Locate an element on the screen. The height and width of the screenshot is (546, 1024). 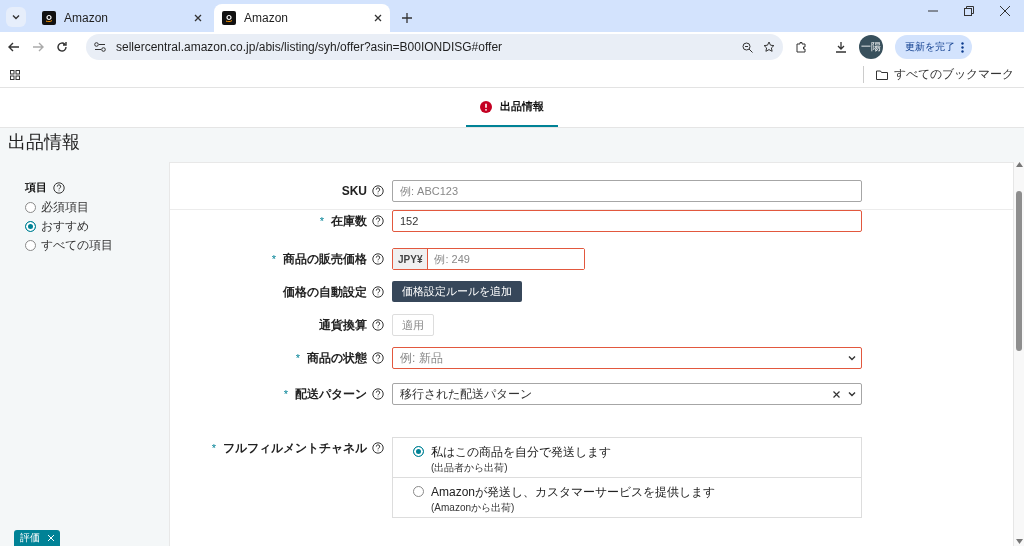
back-icon is located at coordinates (14, 47).